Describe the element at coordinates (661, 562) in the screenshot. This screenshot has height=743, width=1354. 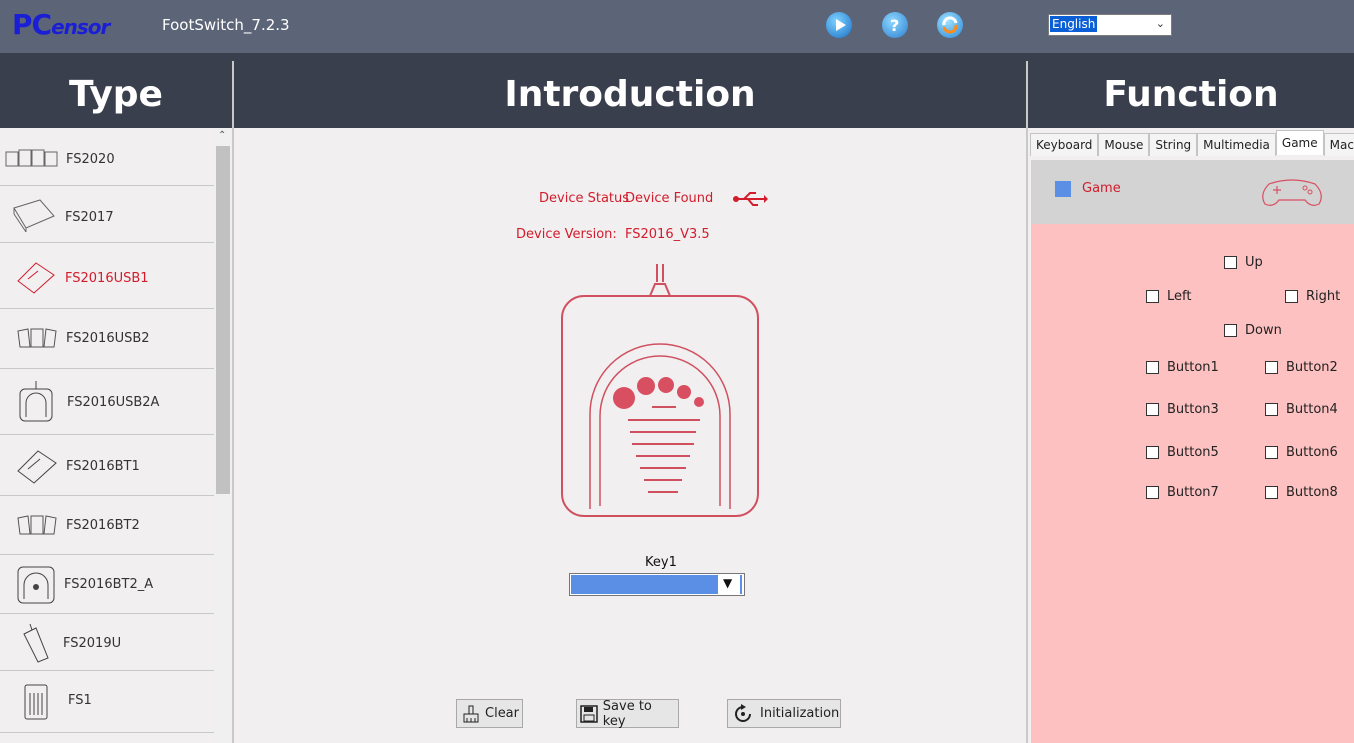
I see `key-label: Key1` at that location.